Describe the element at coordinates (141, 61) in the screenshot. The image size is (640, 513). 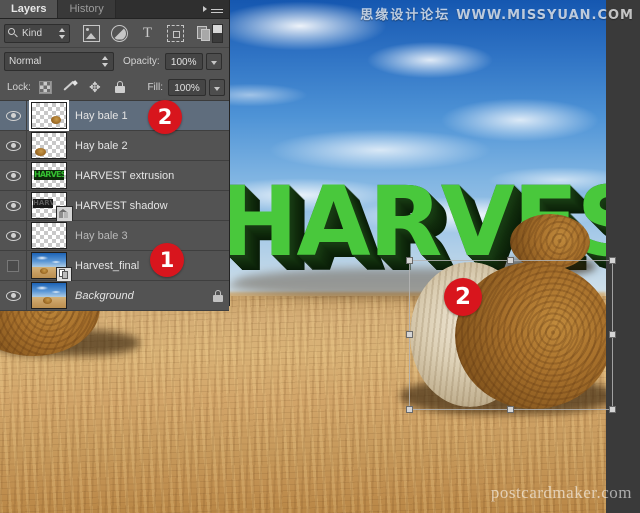
I see `opacity-label: Opacity:` at that location.